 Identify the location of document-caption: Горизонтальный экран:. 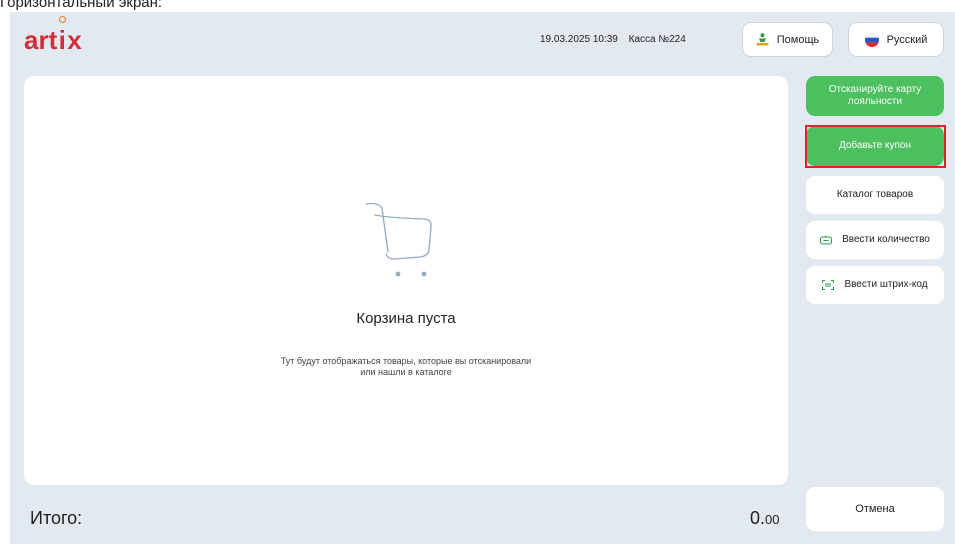
(81, 5).